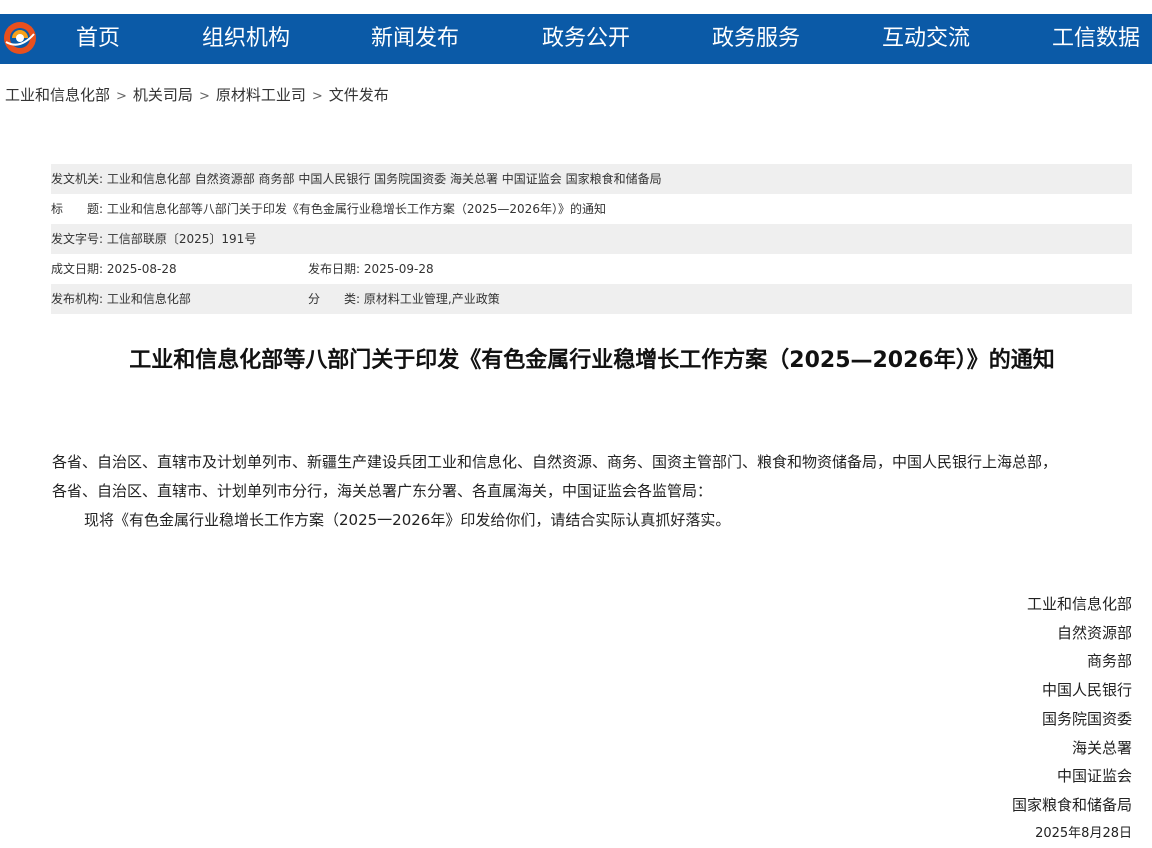 The height and width of the screenshot is (848, 1152). What do you see at coordinates (359, 95) in the screenshot?
I see `breadcrumb-item-documents: 文件发布` at bounding box center [359, 95].